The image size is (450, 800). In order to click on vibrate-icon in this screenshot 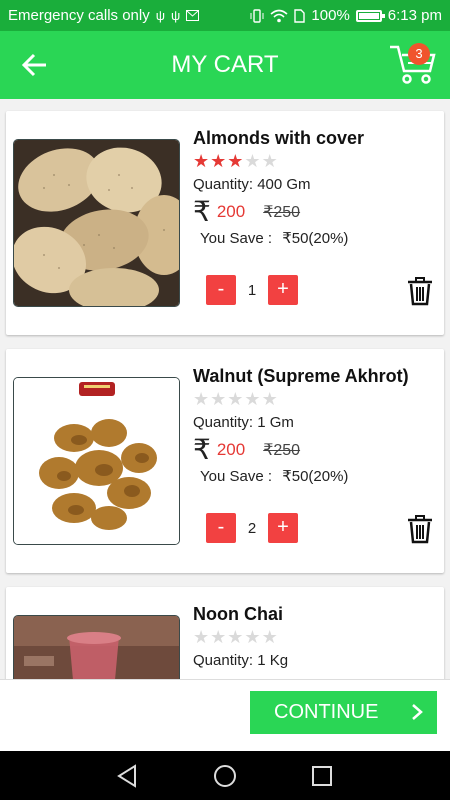, I will do `click(257, 15)`.